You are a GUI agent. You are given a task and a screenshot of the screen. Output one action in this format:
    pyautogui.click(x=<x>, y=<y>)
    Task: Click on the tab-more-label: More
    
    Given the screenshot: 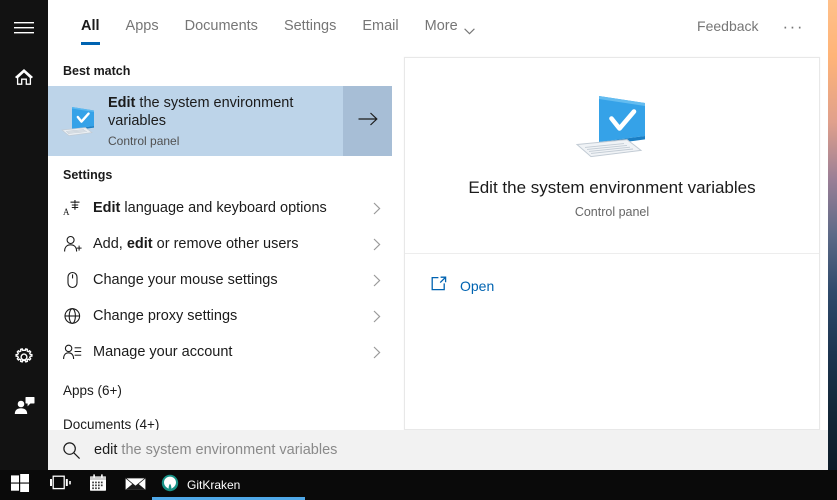 What is the action you would take?
    pyautogui.click(x=441, y=26)
    